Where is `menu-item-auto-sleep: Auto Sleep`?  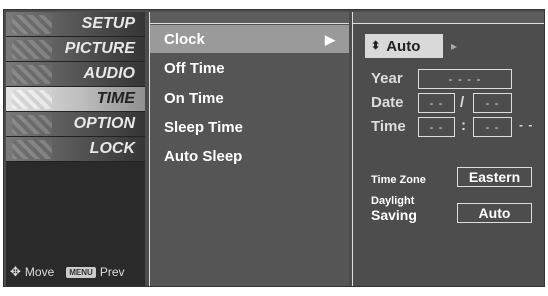
menu-item-auto-sleep: Auto Sleep is located at coordinates (249, 156).